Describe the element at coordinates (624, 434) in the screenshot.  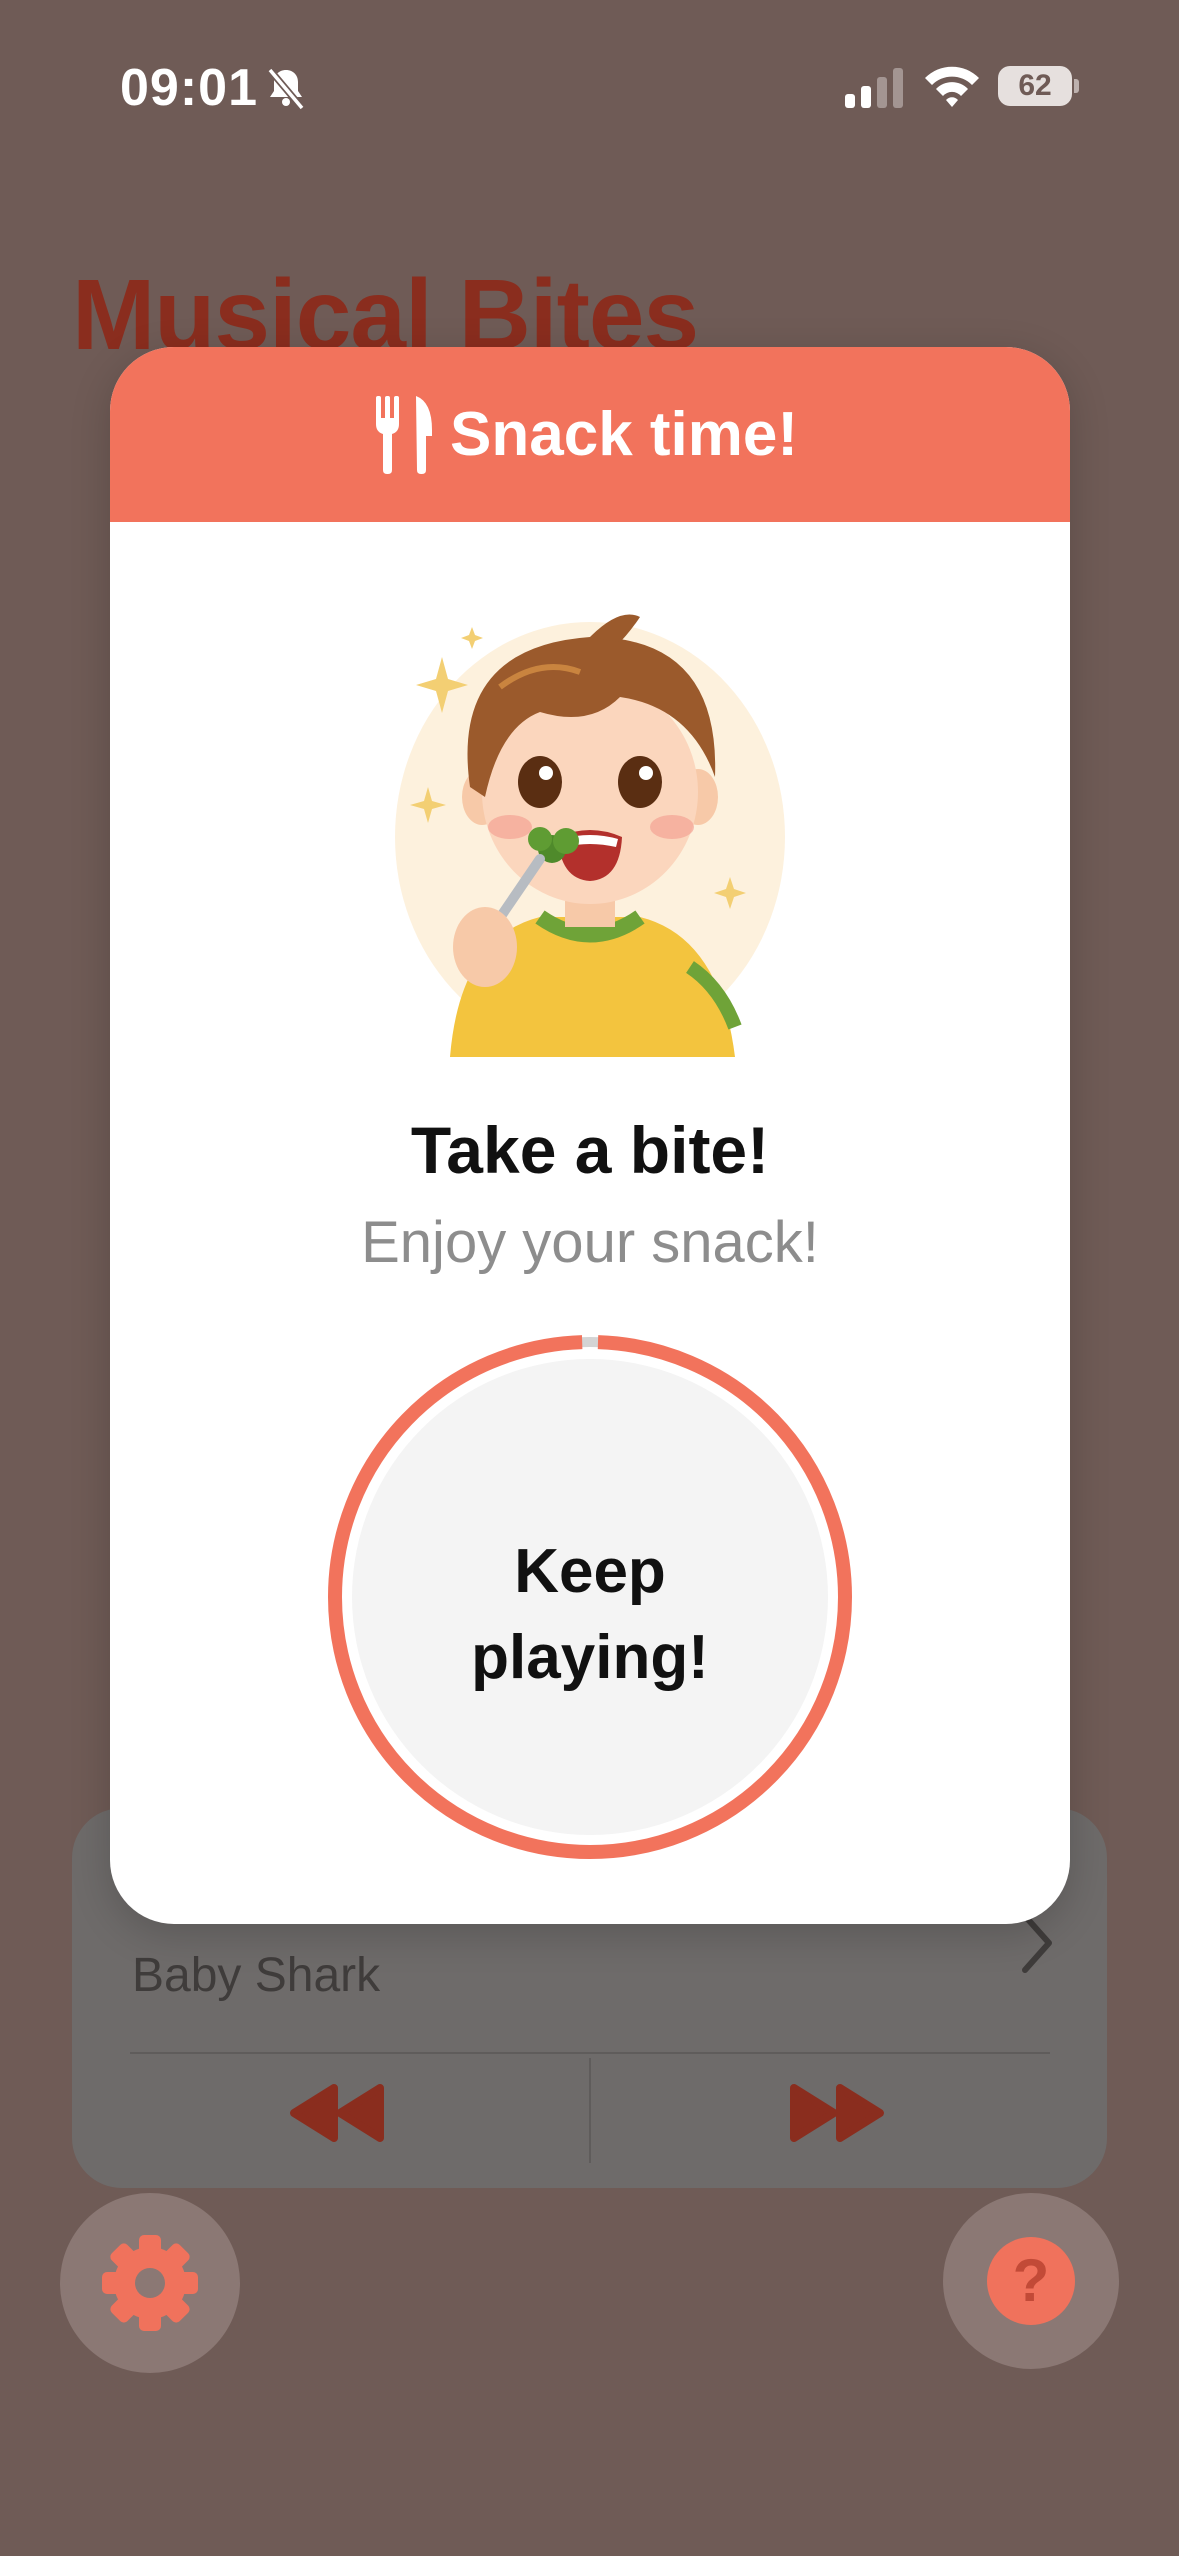
I see `modal-title: Snack time!` at that location.